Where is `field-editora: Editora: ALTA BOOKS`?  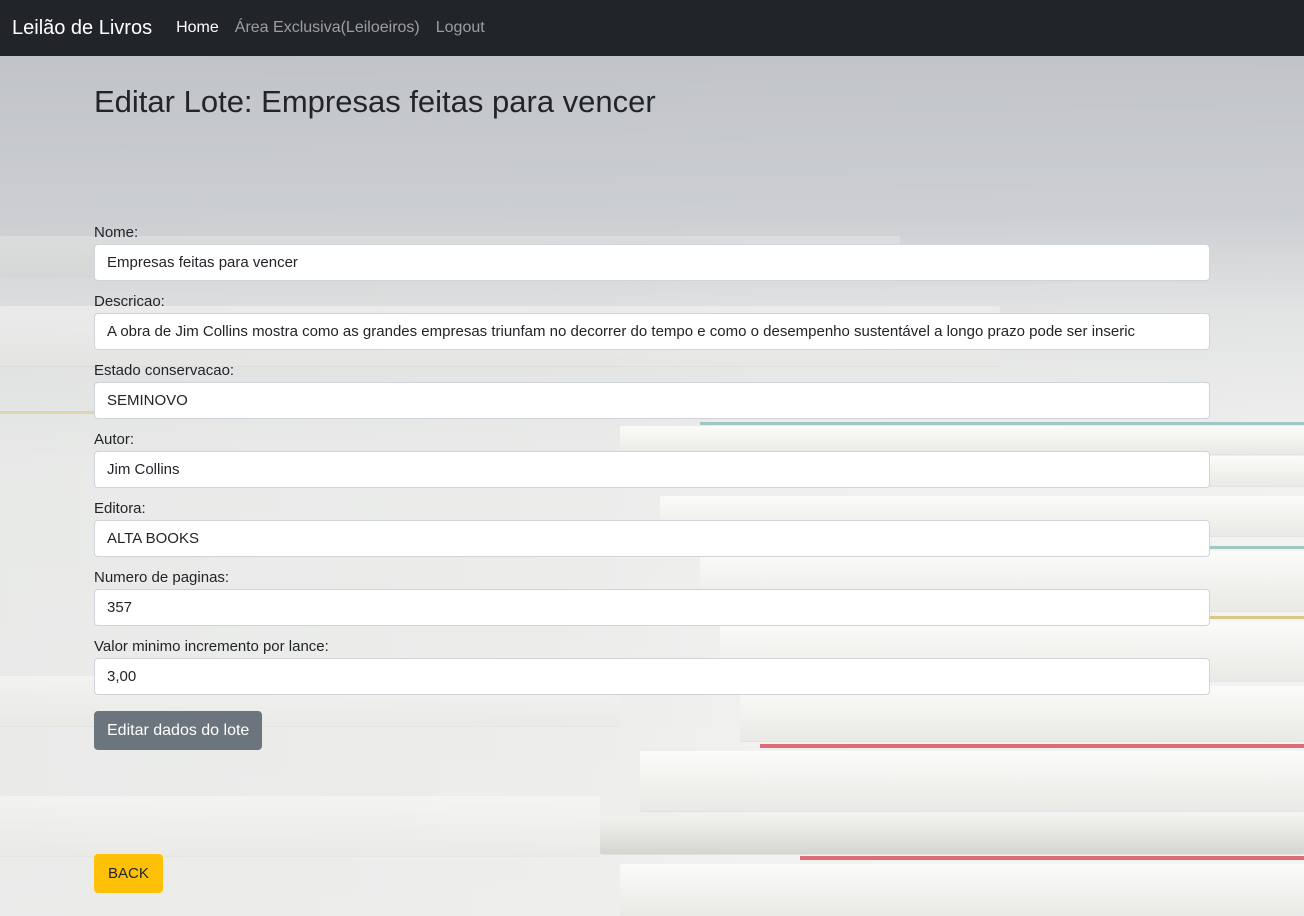
field-editora: Editora: ALTA BOOKS is located at coordinates (652, 528).